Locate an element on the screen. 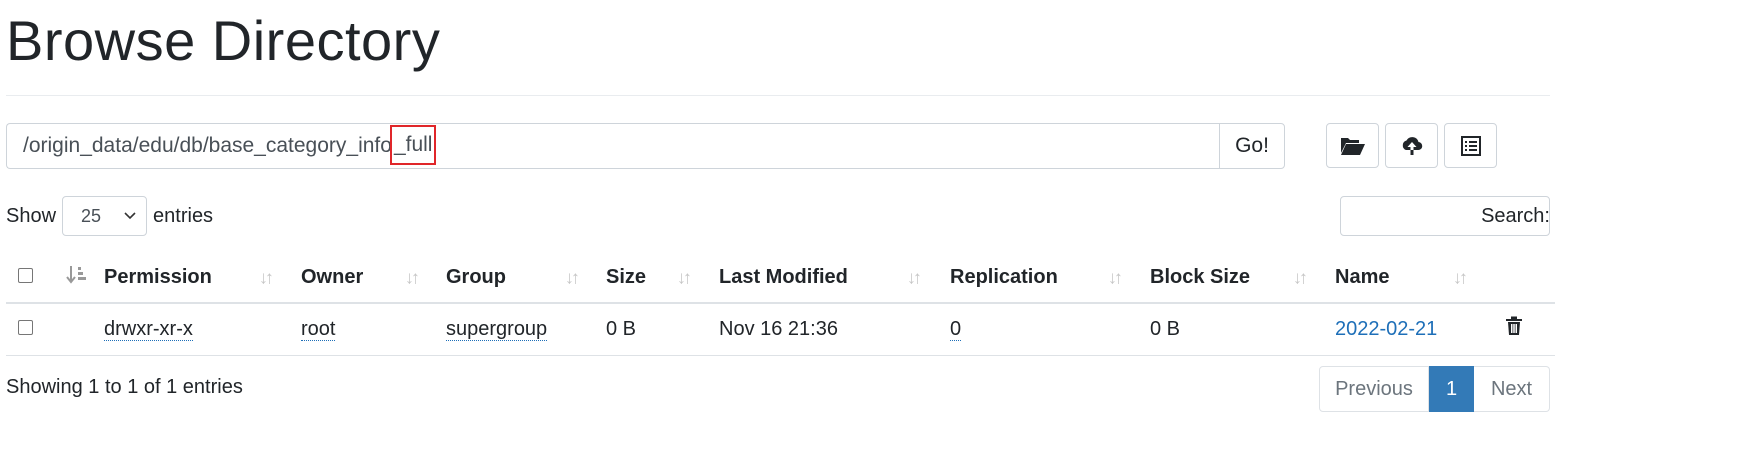 This screenshot has height=459, width=1737. col-label-name: Name is located at coordinates (1362, 277).